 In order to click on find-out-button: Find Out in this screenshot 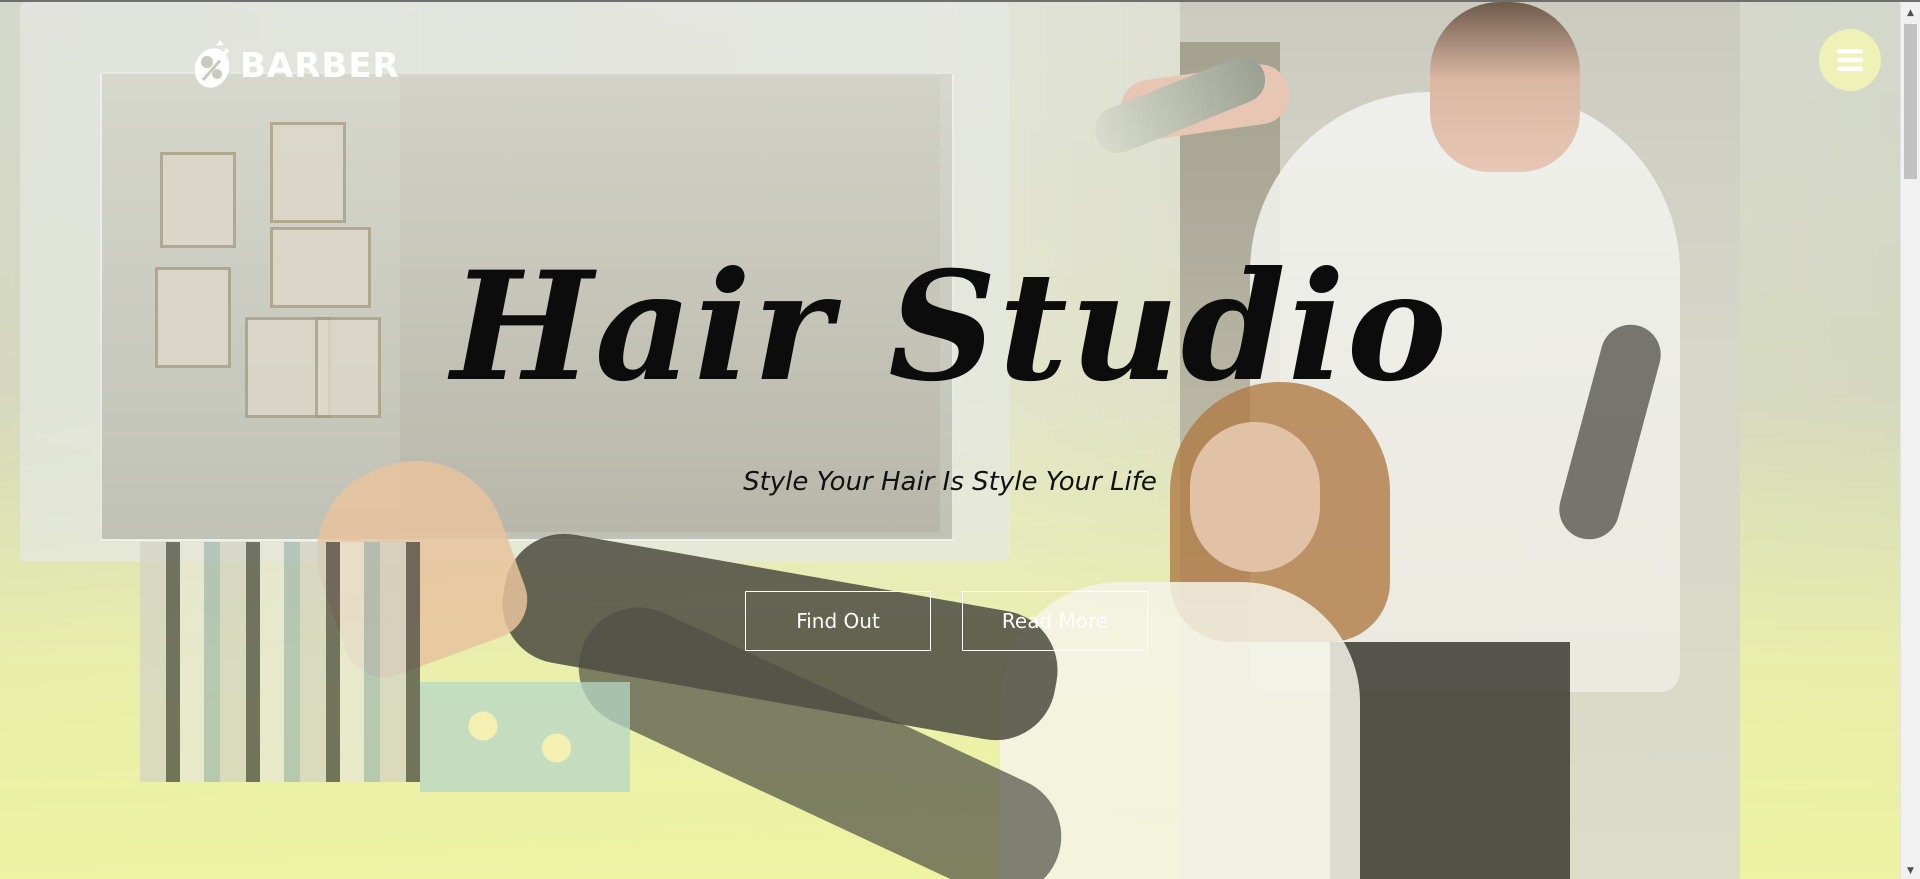, I will do `click(838, 621)`.